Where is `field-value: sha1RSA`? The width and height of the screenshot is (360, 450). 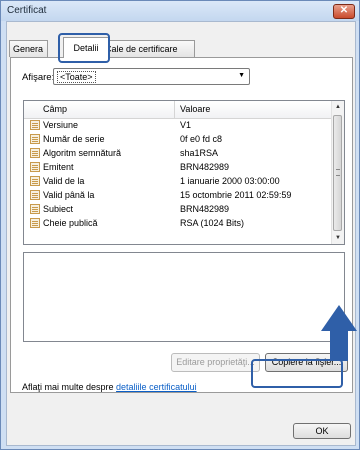
field-value: sha1RSA is located at coordinates (199, 153).